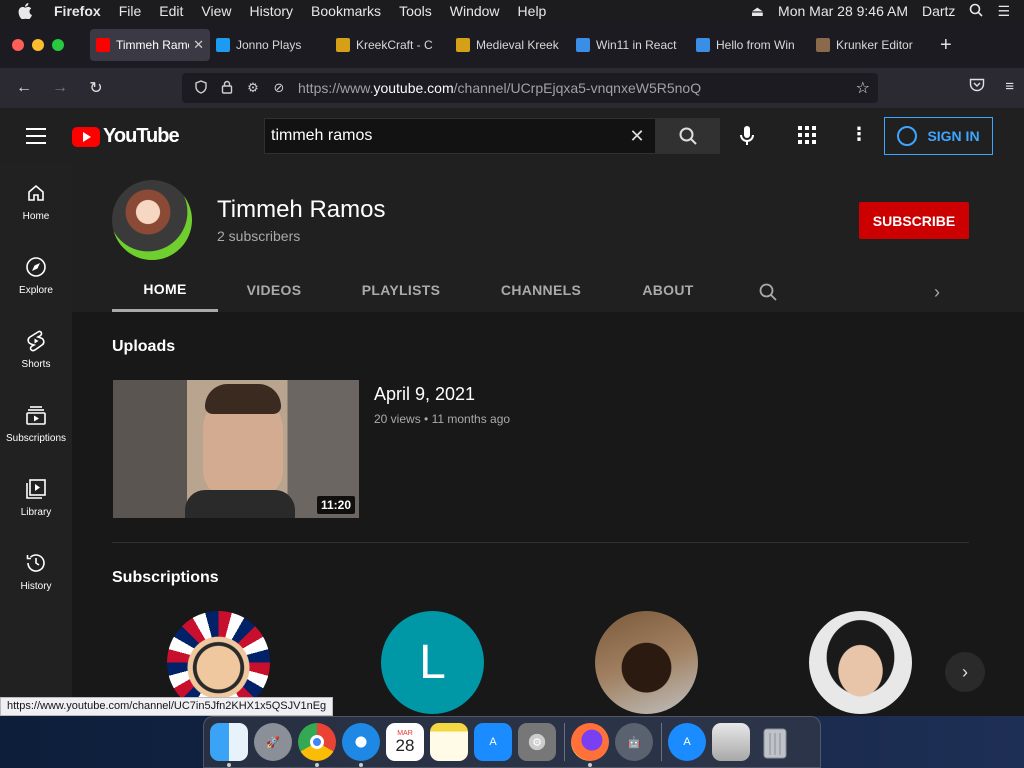 The height and width of the screenshot is (768, 1024). Describe the element at coordinates (143, 347) in the screenshot. I see `uploads-heading: Uploads` at that location.